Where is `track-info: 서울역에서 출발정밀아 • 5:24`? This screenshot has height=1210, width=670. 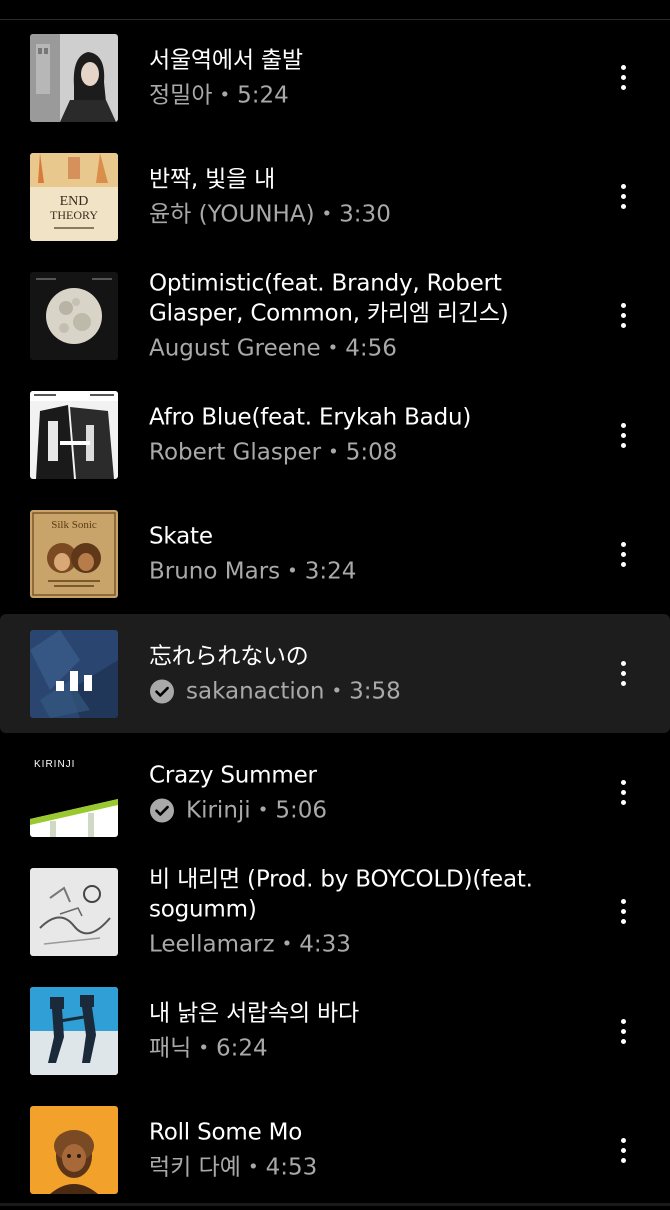
track-info: 서울역에서 출발정밀아 • 5:24 is located at coordinates (369, 77).